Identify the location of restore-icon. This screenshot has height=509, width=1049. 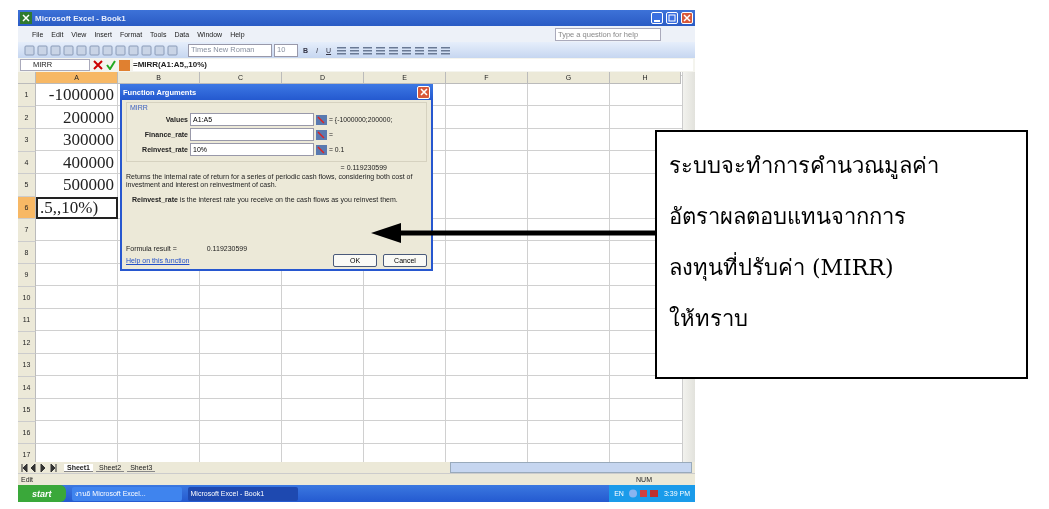
(672, 18).